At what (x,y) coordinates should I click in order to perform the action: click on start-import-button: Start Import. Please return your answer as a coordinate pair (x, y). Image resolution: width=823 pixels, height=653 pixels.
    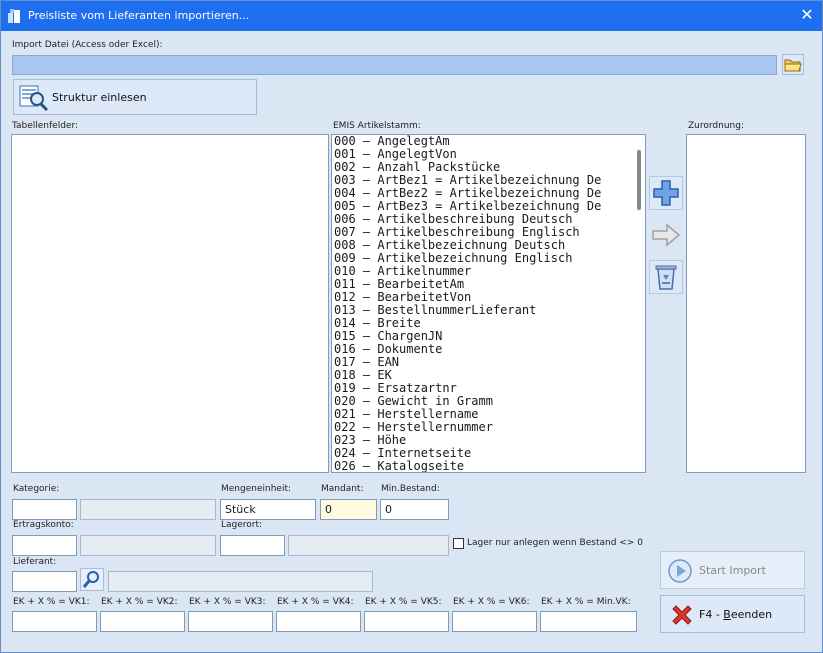
    Looking at the image, I should click on (732, 570).